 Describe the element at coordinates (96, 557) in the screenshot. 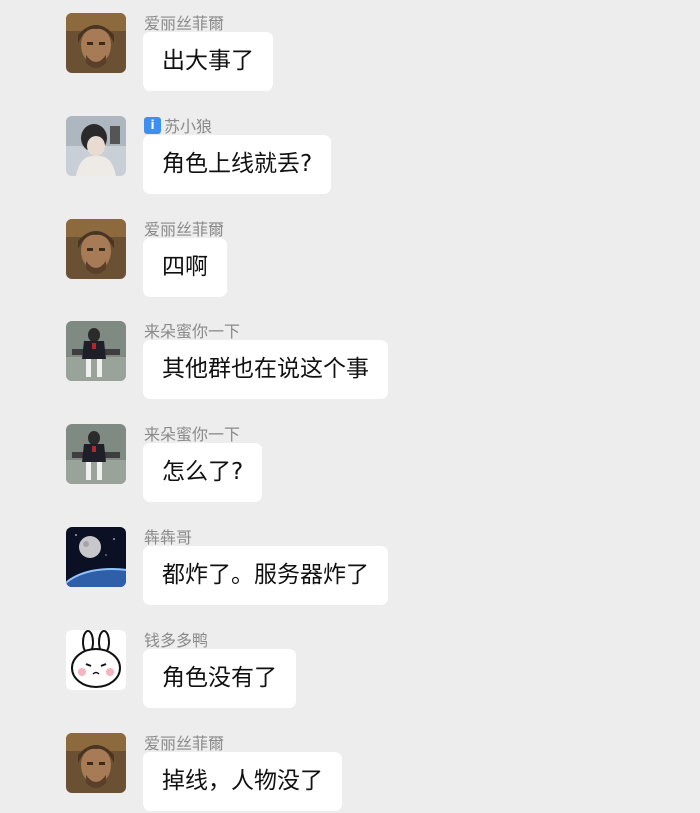

I see `planet-space-avatar` at that location.